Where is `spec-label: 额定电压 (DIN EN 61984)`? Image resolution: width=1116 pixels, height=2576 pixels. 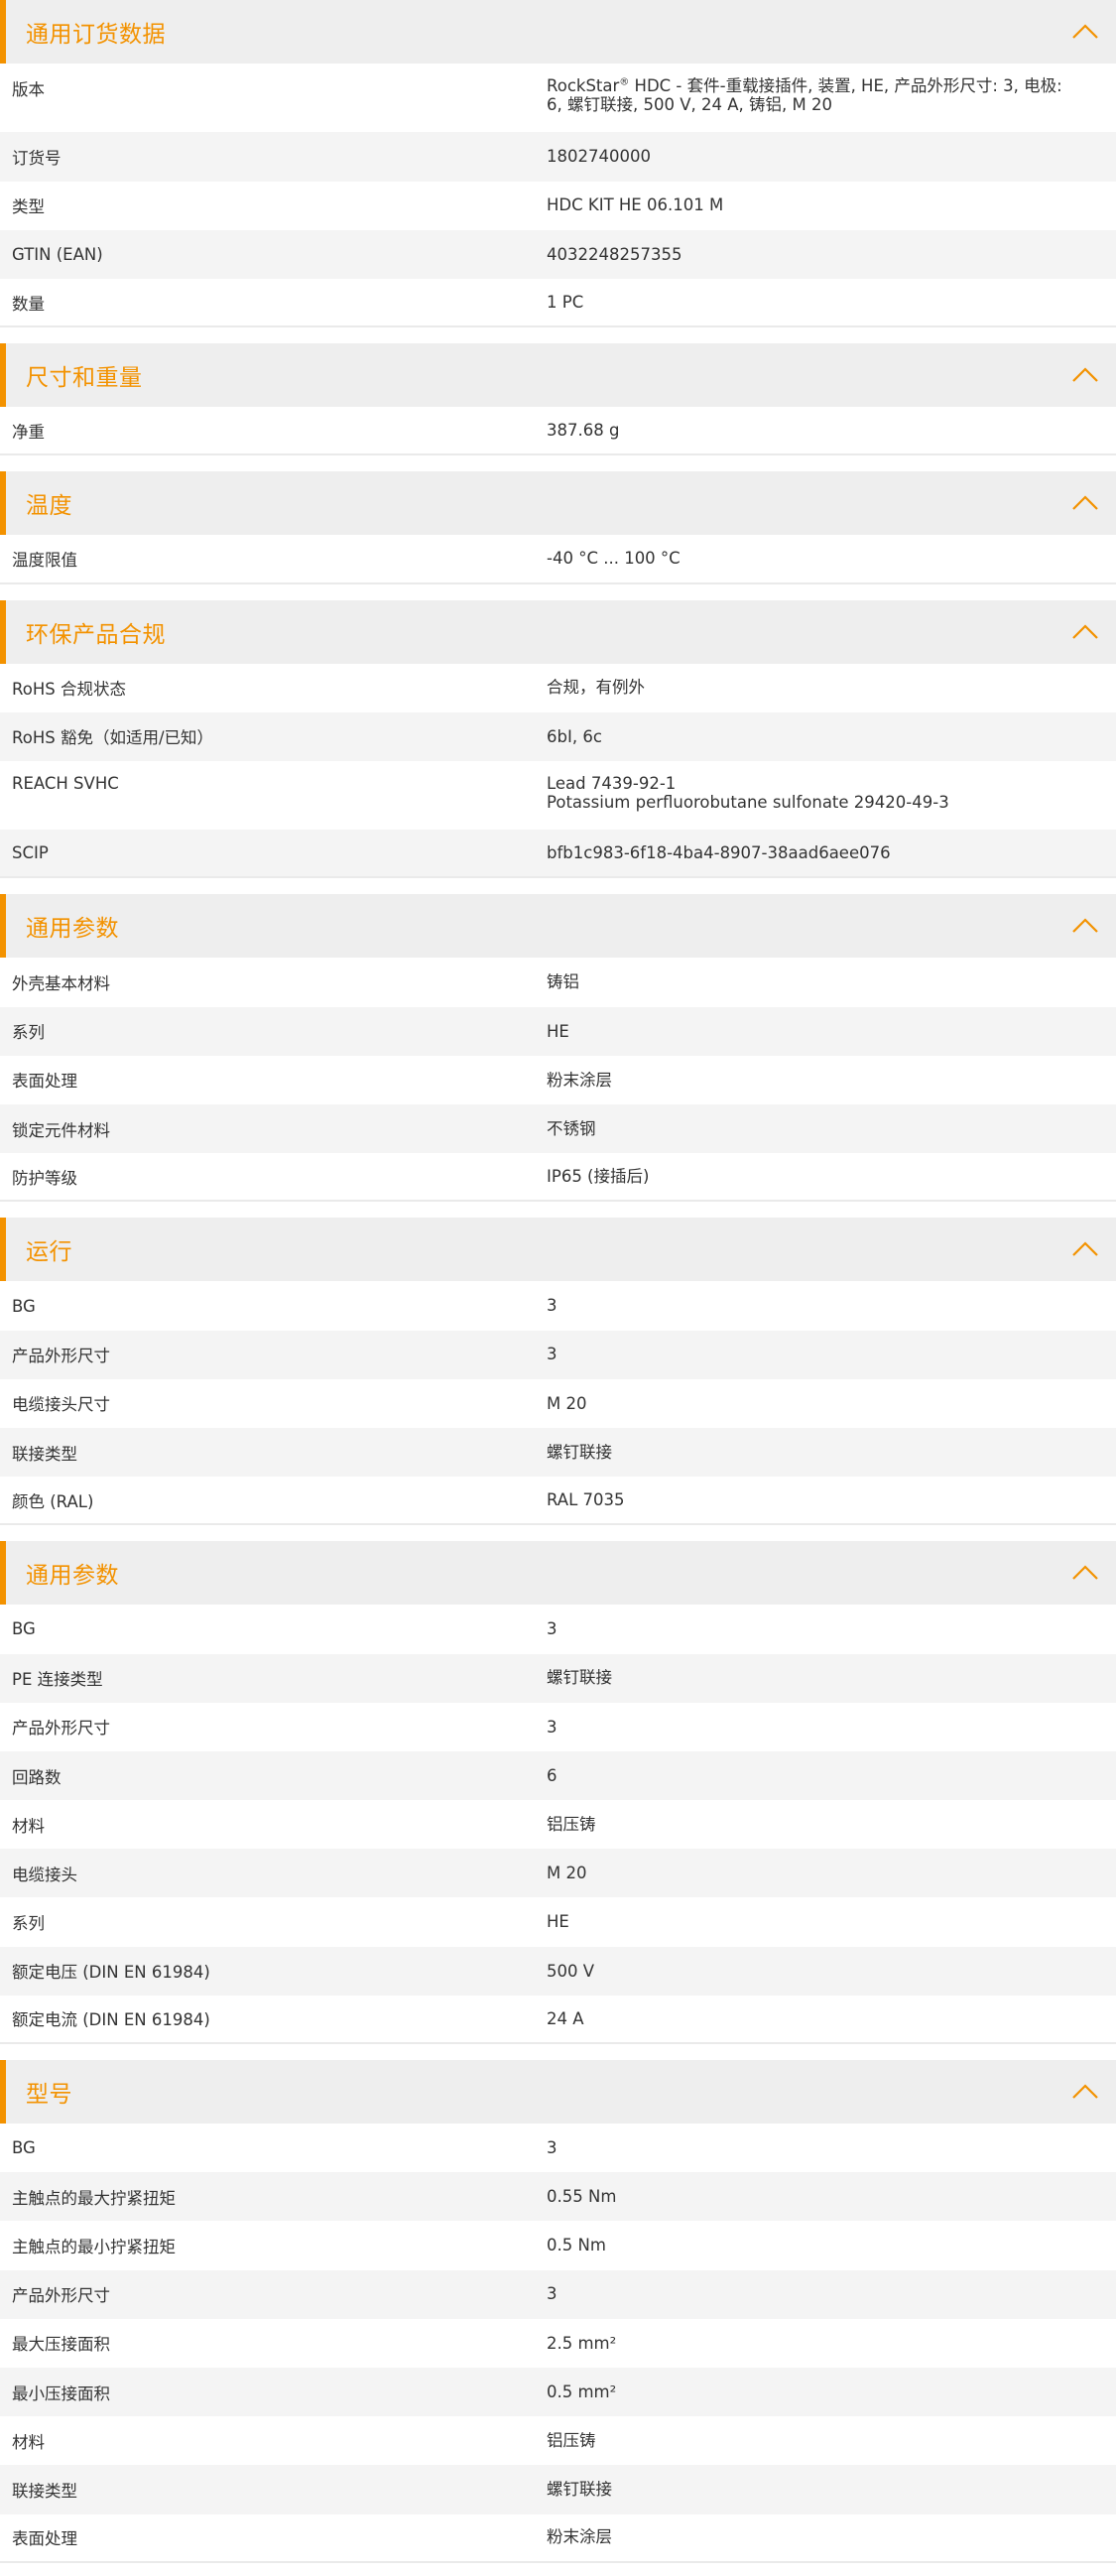
spec-label: 额定电压 (DIN EN 61984) is located at coordinates (111, 1973).